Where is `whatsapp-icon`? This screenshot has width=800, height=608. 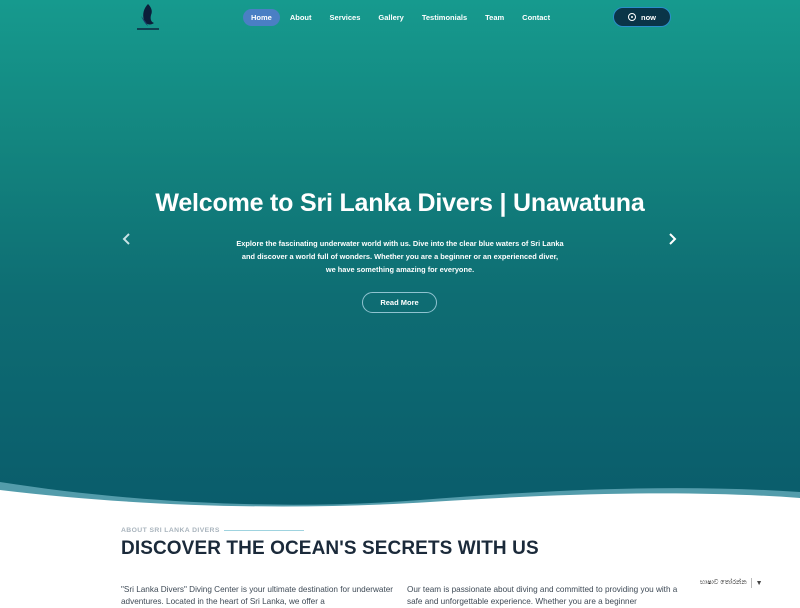
whatsapp-icon is located at coordinates (632, 17).